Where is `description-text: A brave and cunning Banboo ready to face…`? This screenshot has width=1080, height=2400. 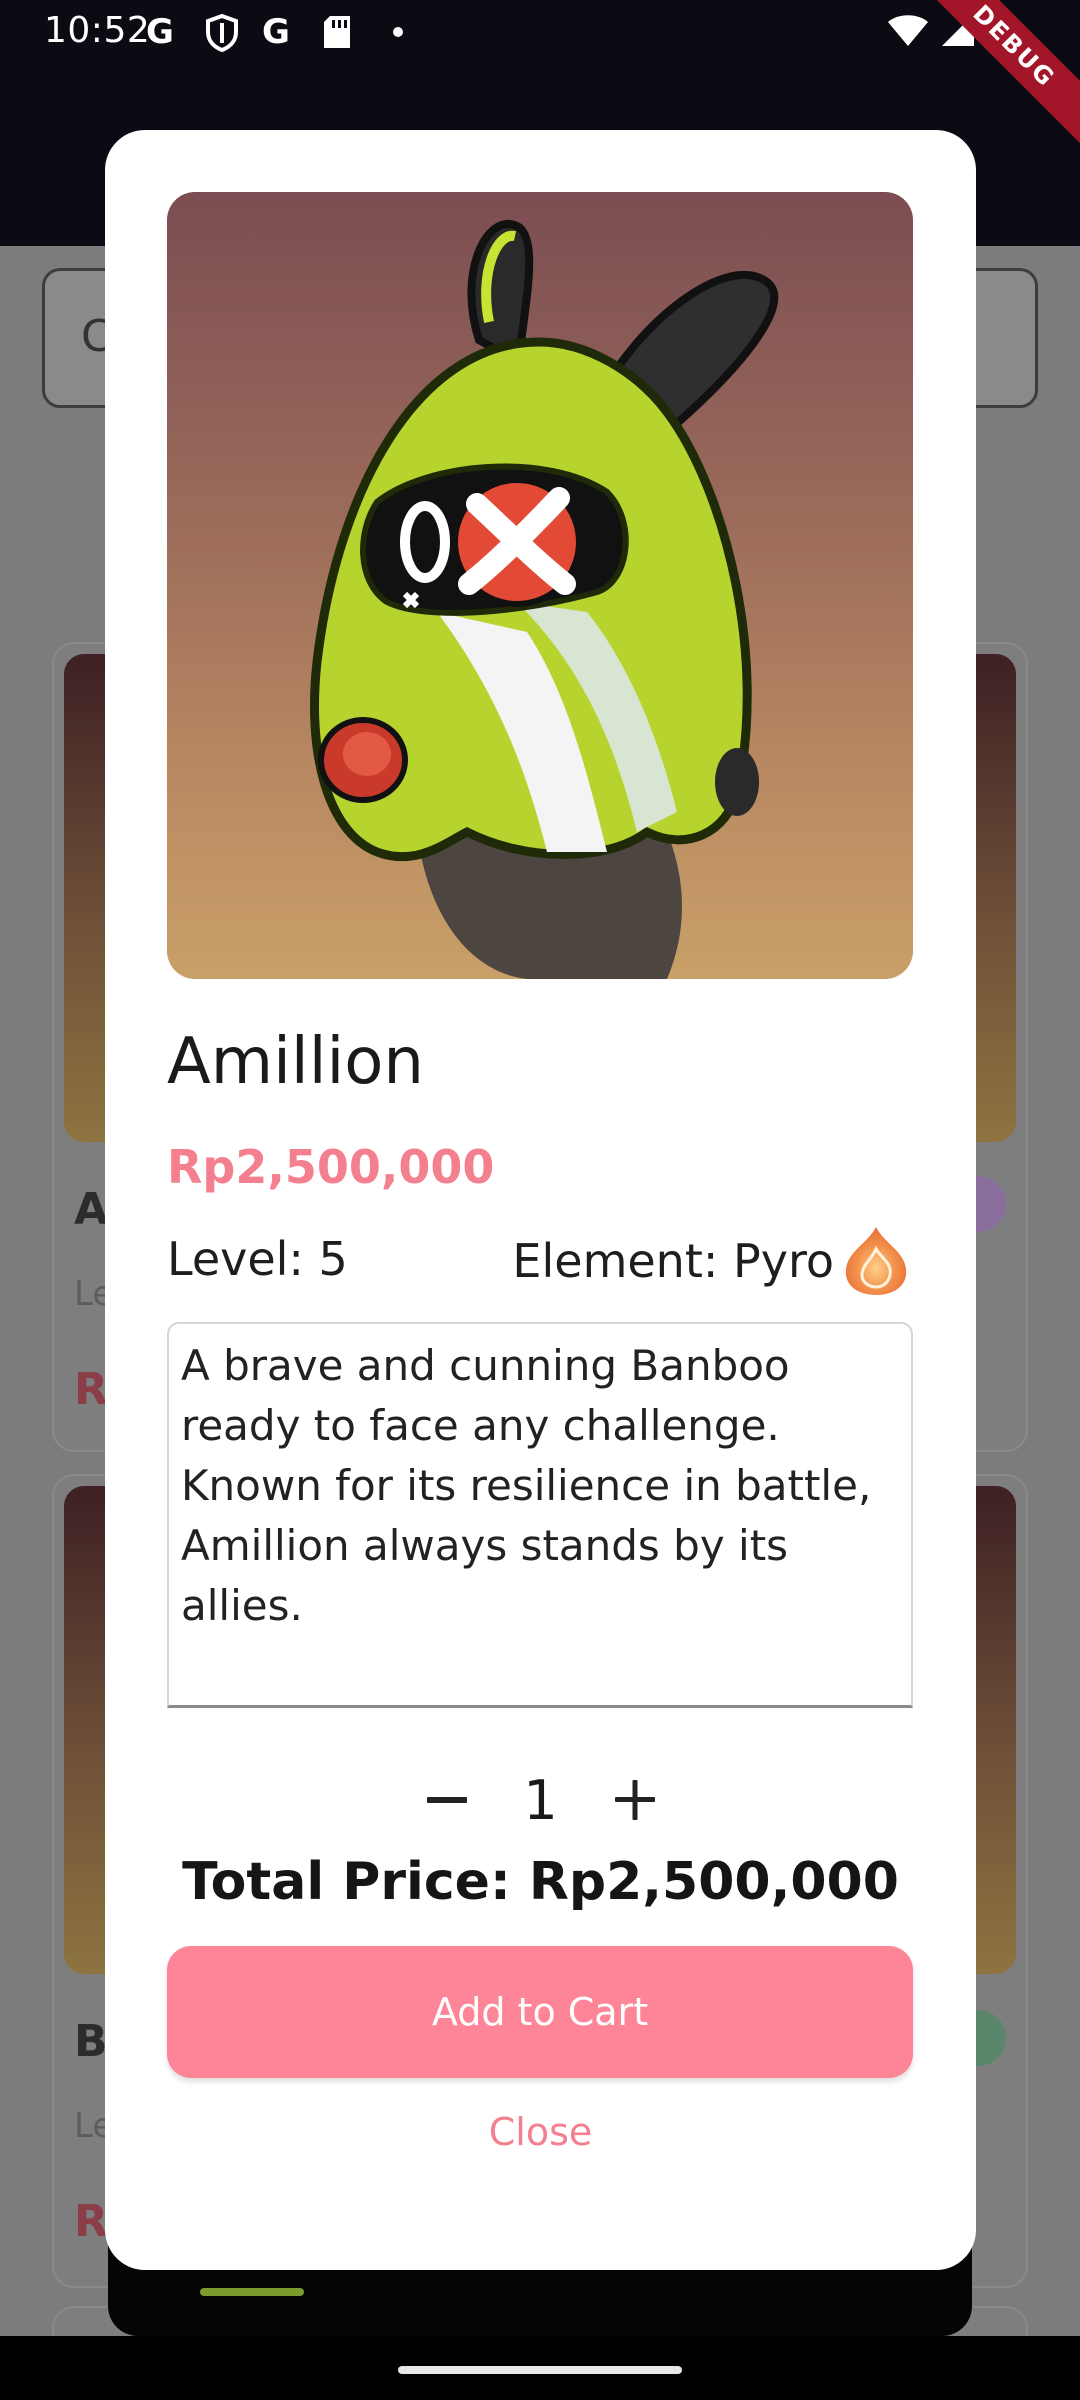
description-text: A brave and cunning Banboo ready to face… is located at coordinates (526, 1485).